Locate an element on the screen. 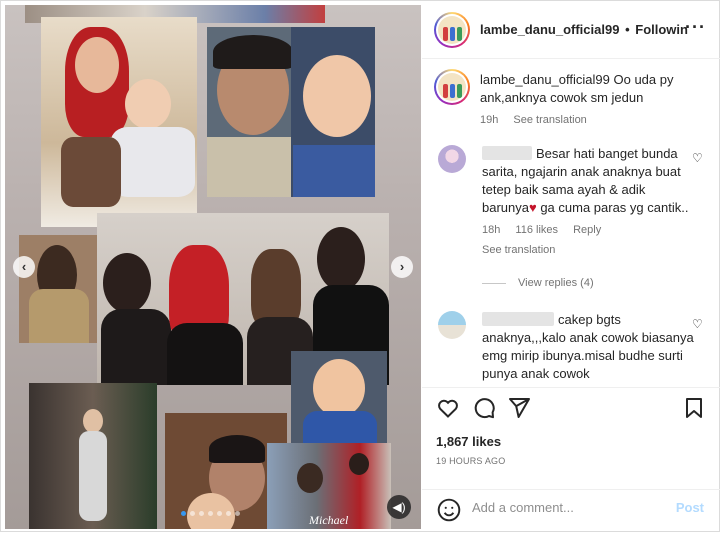 This screenshot has width=720, height=533. collage-photo-mother-baby is located at coordinates (119, 122).